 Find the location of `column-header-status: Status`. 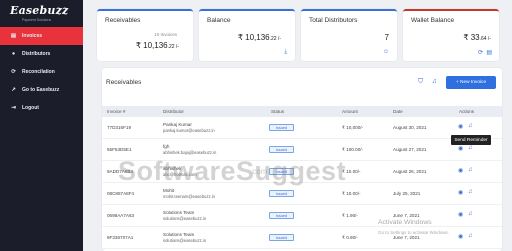

column-header-status: Status is located at coordinates (278, 111).